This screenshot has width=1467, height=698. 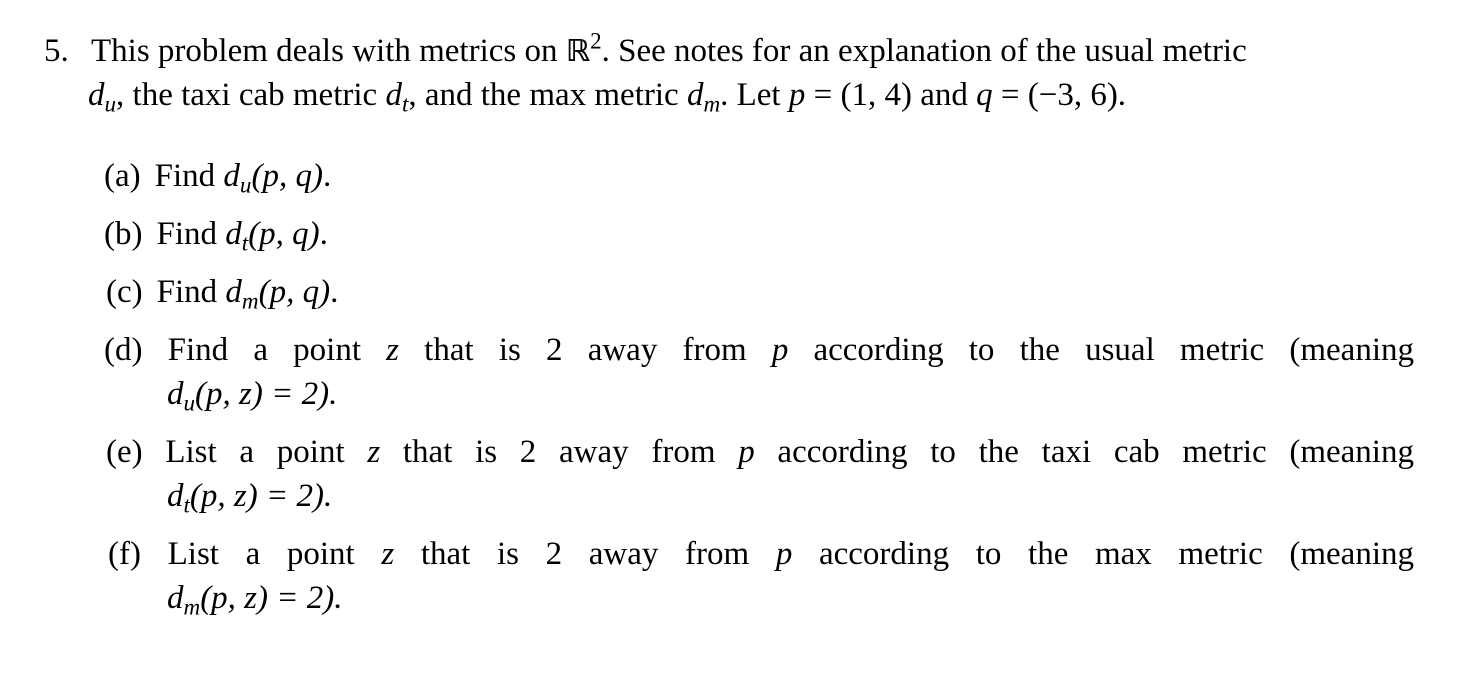 What do you see at coordinates (1103, 554) in the screenshot?
I see `part-text: according to the max metric (meaning` at bounding box center [1103, 554].